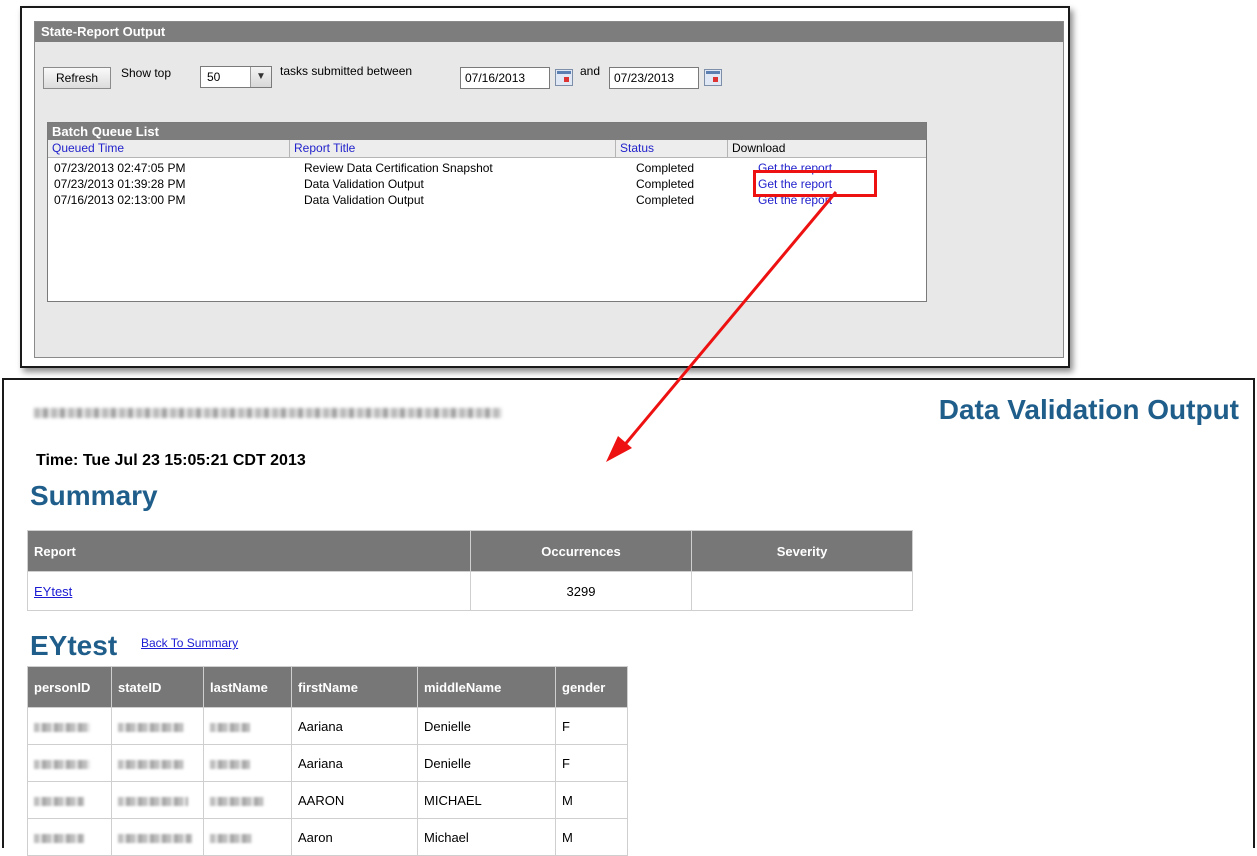  What do you see at coordinates (74, 645) in the screenshot?
I see `eytest-heading: EYtest` at bounding box center [74, 645].